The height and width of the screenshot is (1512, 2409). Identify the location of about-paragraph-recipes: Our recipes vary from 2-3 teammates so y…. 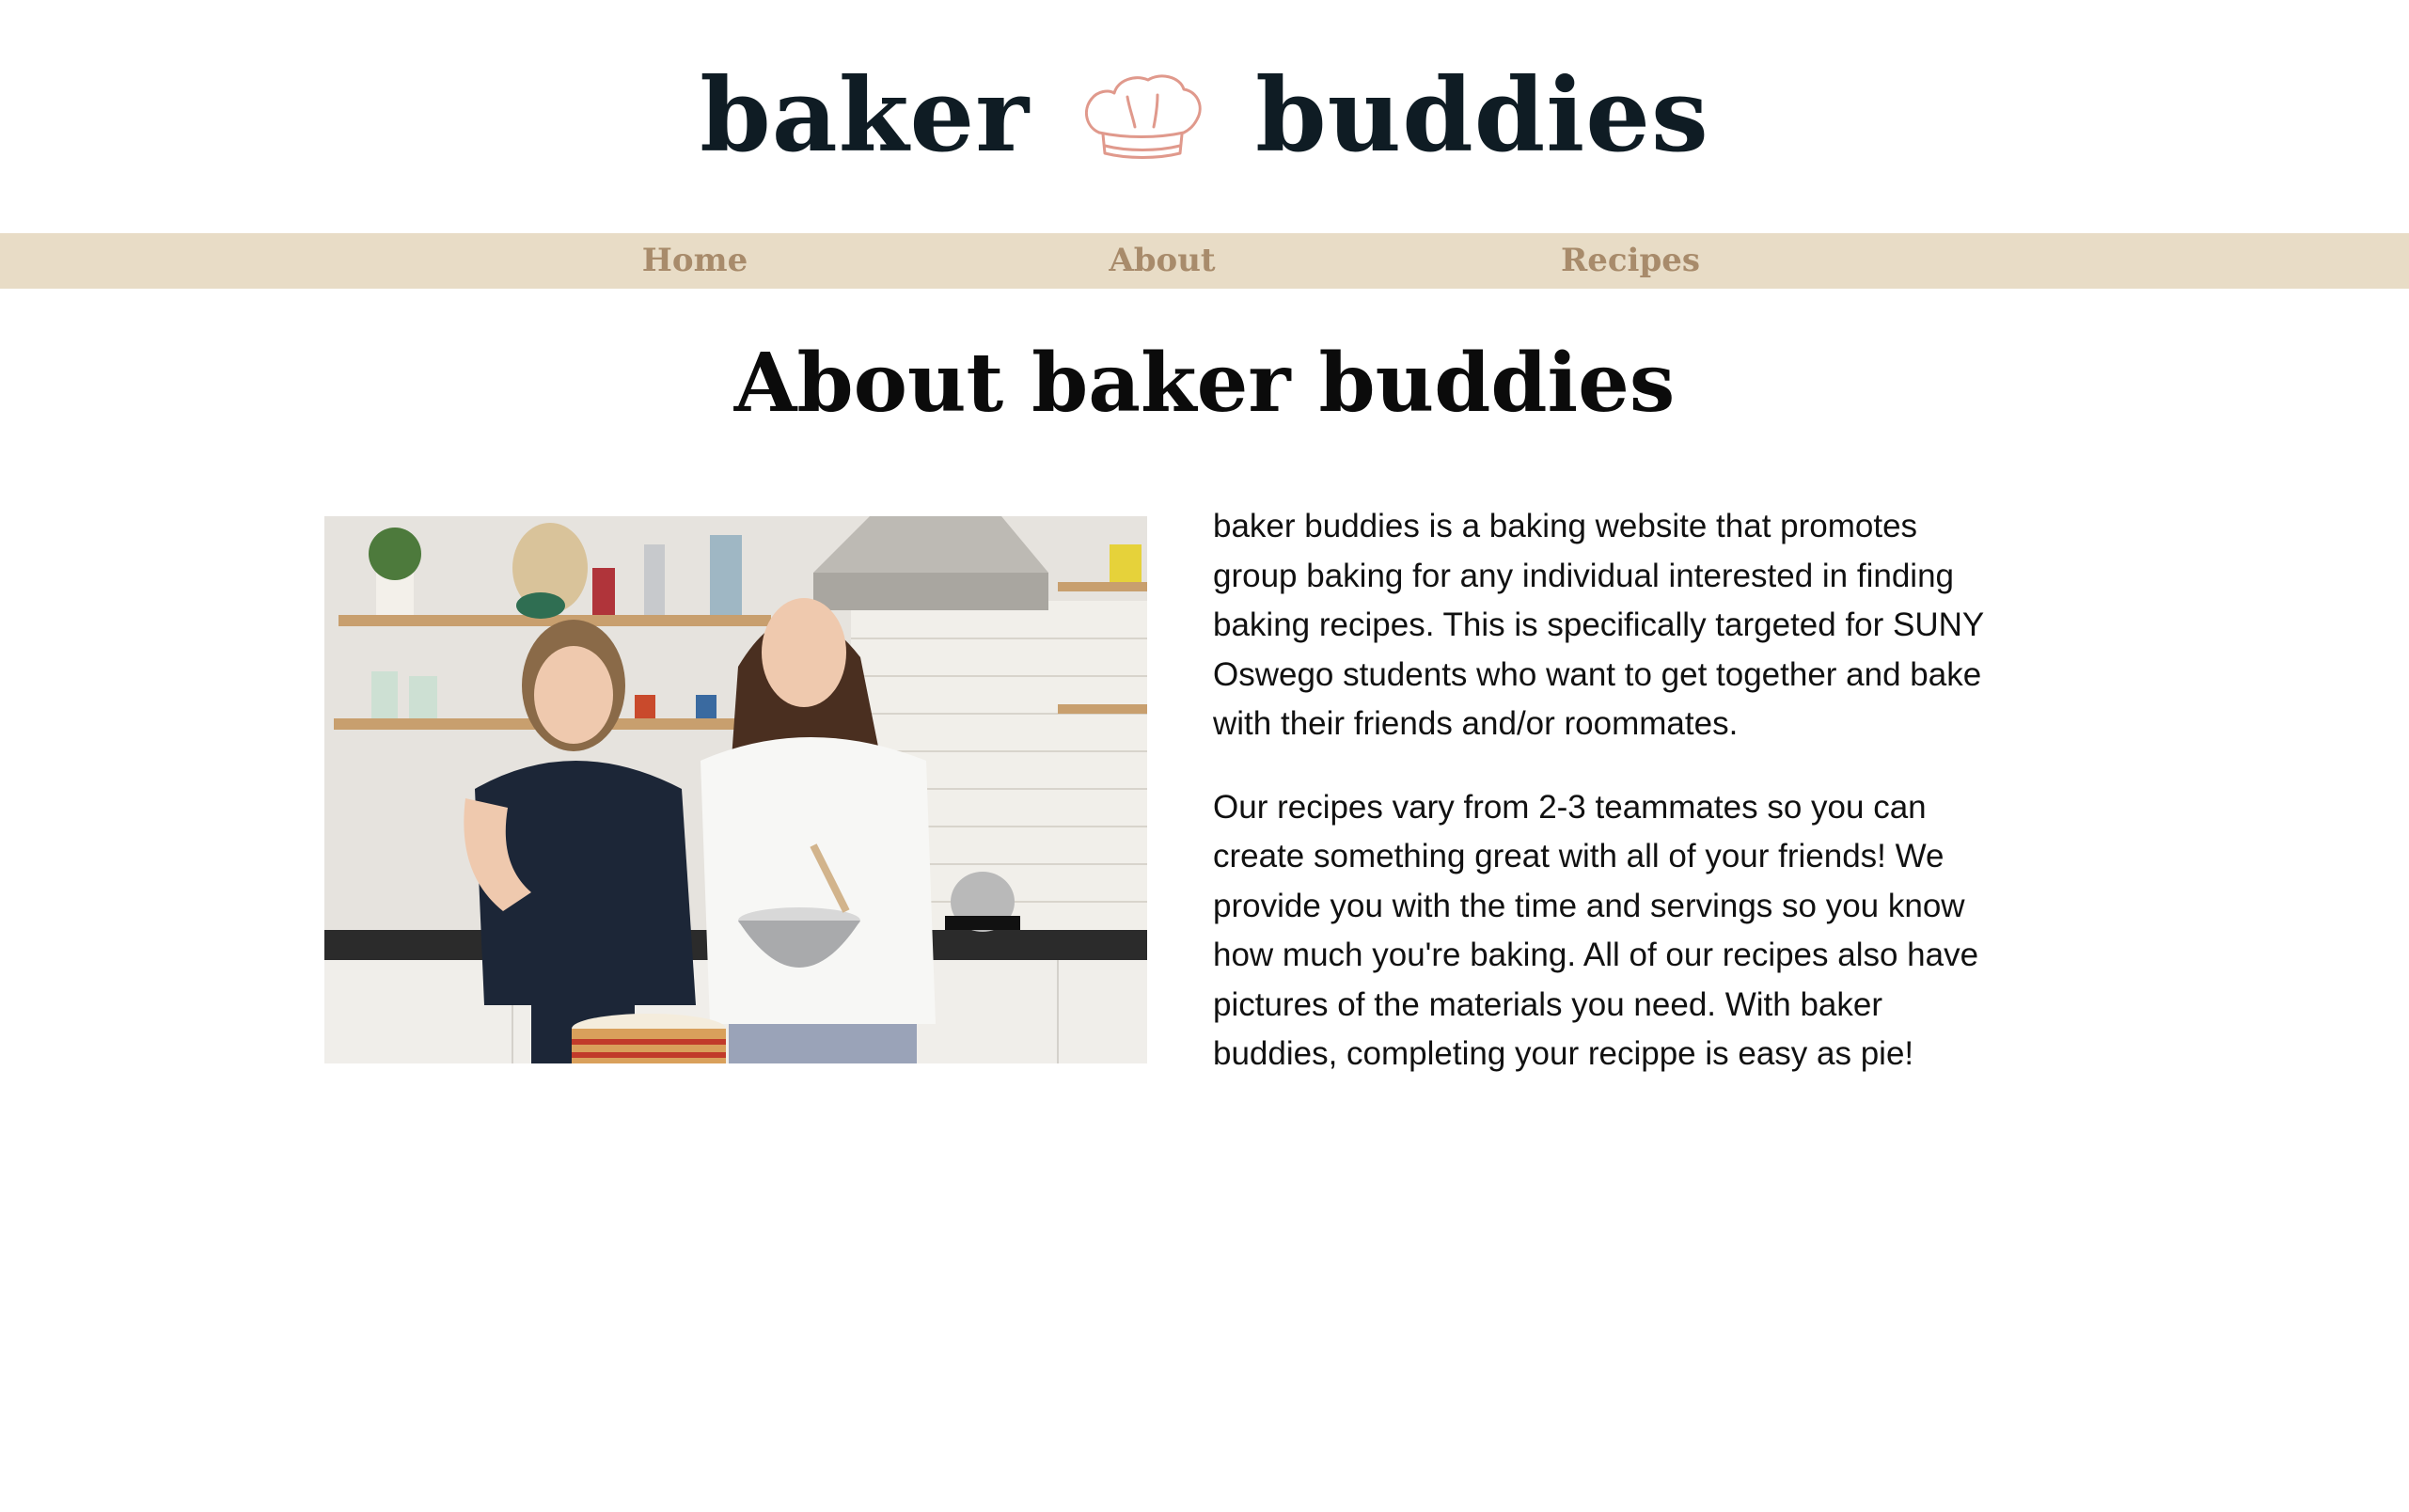
(1596, 930).